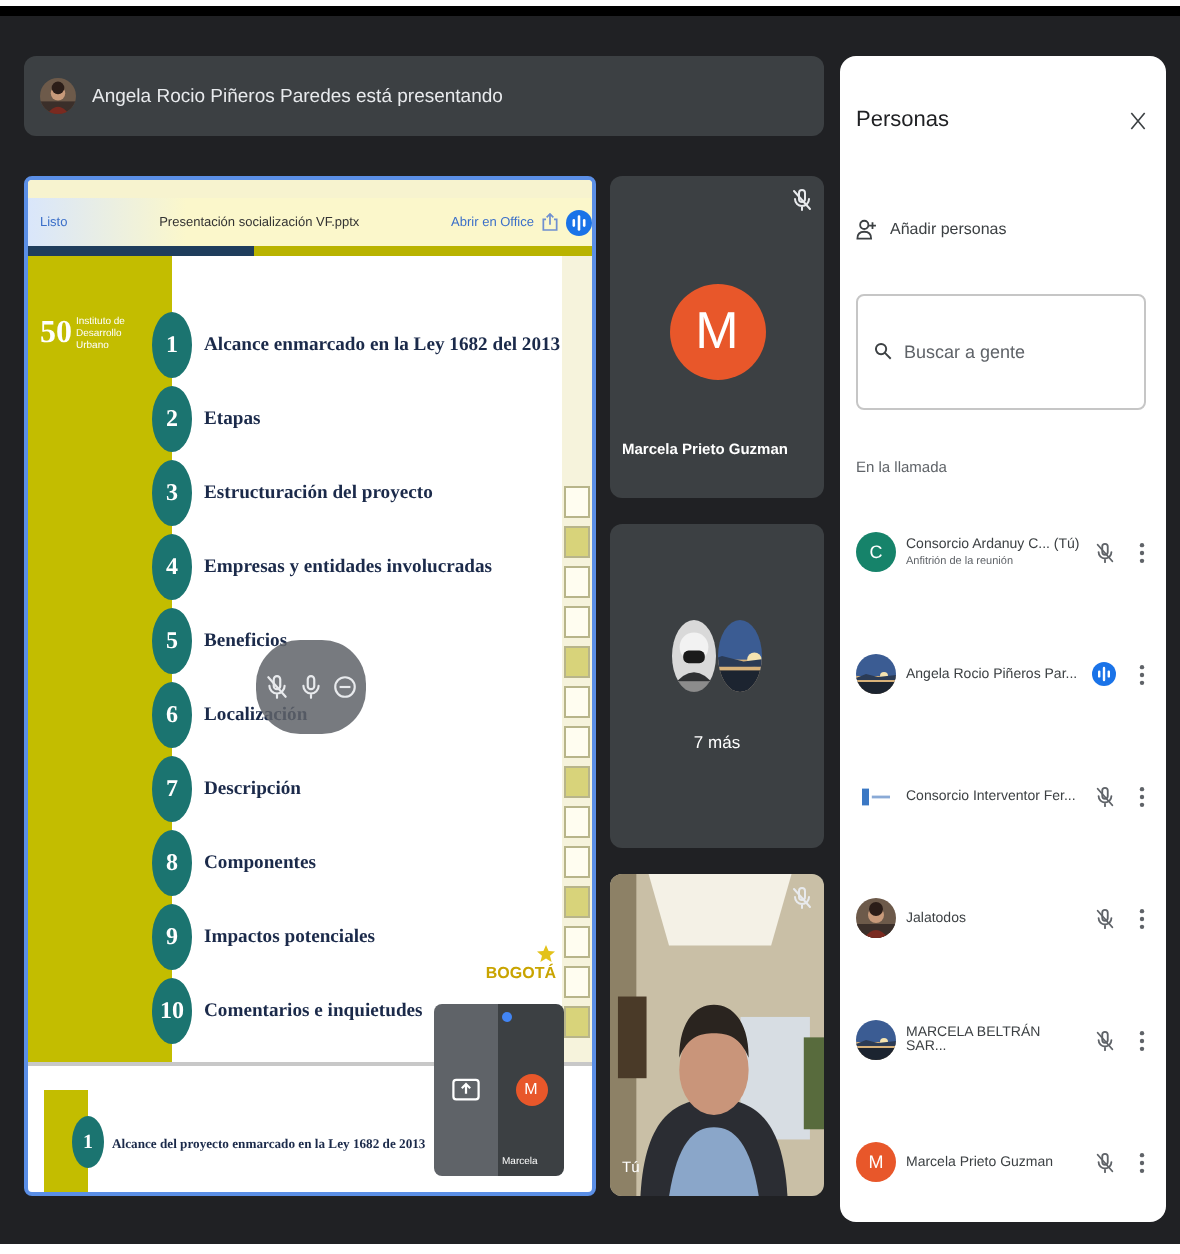 This screenshot has height=1254, width=1180. Describe the element at coordinates (260, 863) in the screenshot. I see `agenda-item: Componentes` at that location.